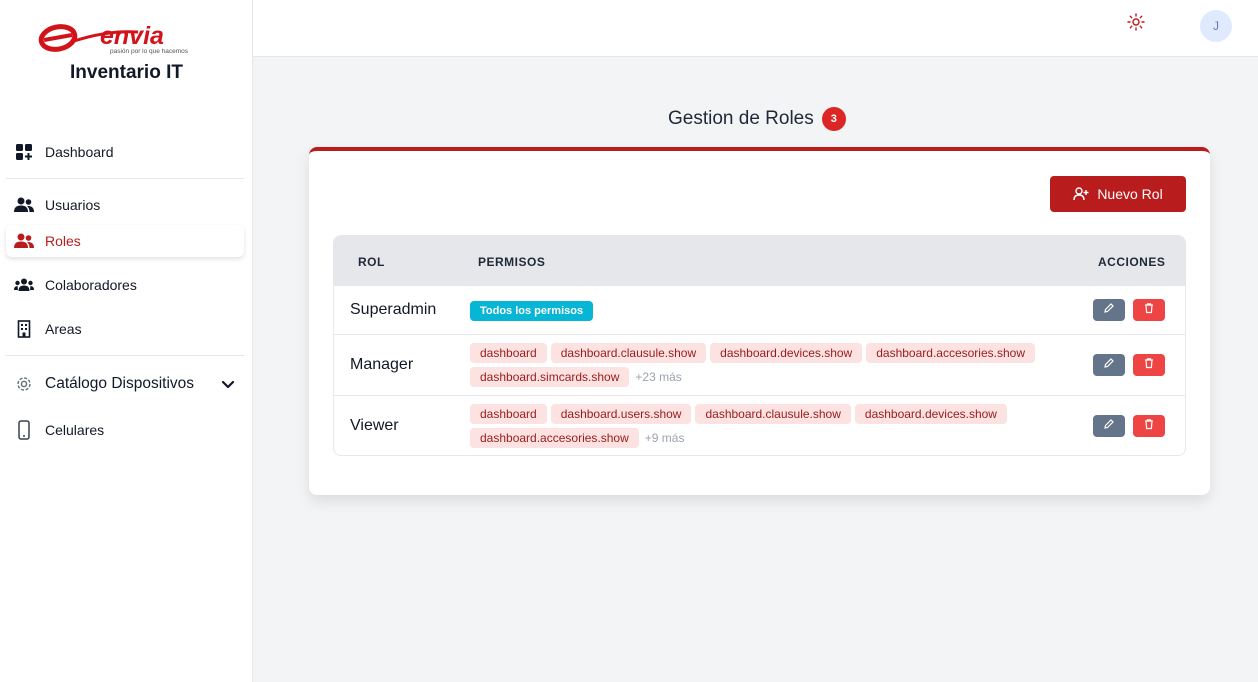 Image resolution: width=1258 pixels, height=682 pixels. Describe the element at coordinates (755, 28) in the screenshot. I see `top-bar: J` at that location.